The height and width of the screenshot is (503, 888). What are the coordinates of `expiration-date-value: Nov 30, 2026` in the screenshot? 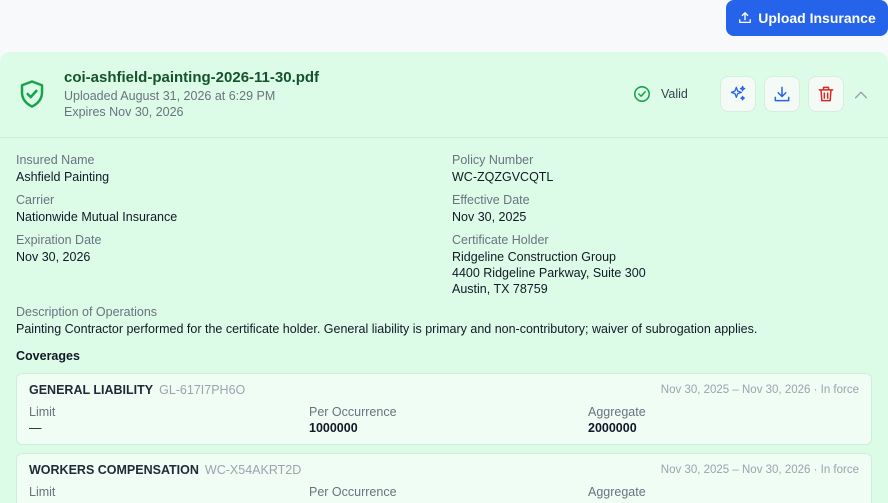 It's located at (53, 257).